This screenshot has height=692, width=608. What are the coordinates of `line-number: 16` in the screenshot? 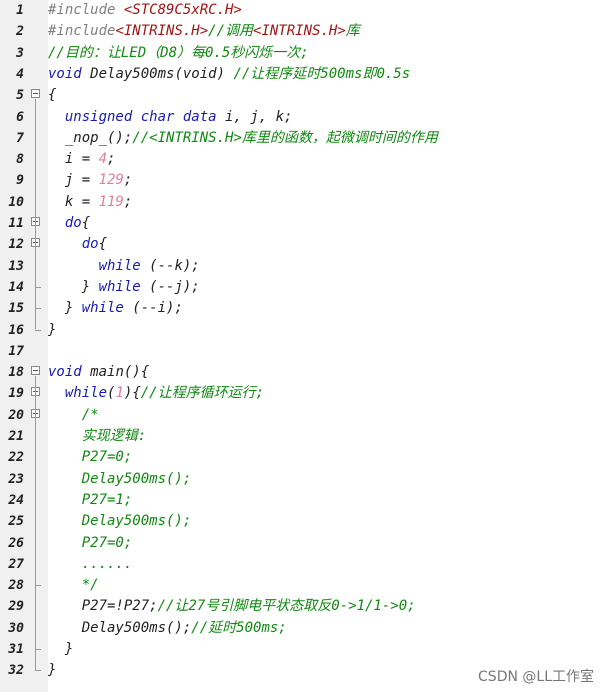 It's located at (16, 330).